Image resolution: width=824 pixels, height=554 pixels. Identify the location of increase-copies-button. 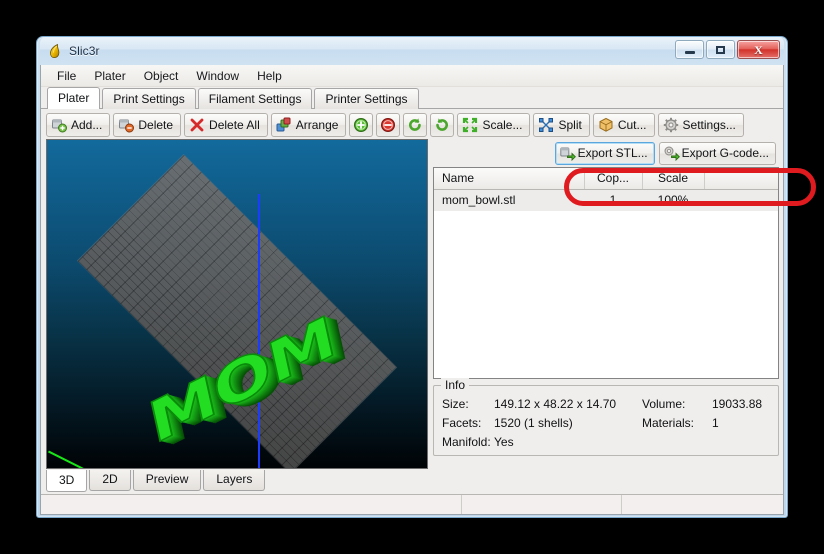
(361, 124).